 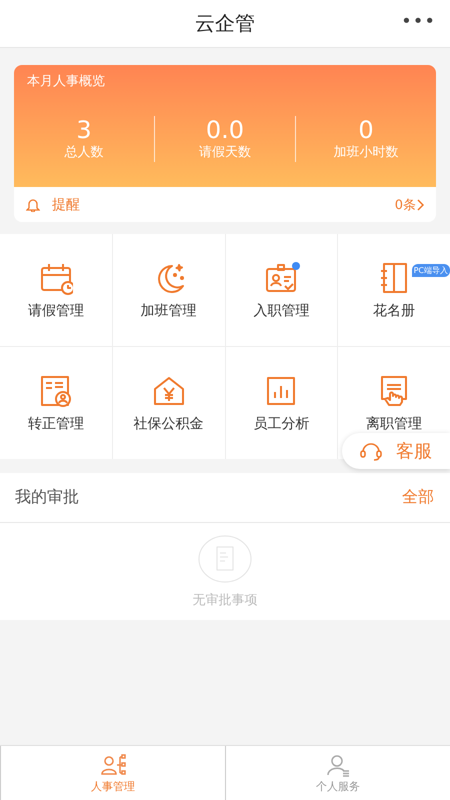 What do you see at coordinates (225, 600) in the screenshot?
I see `empty-message: 无审批事项` at bounding box center [225, 600].